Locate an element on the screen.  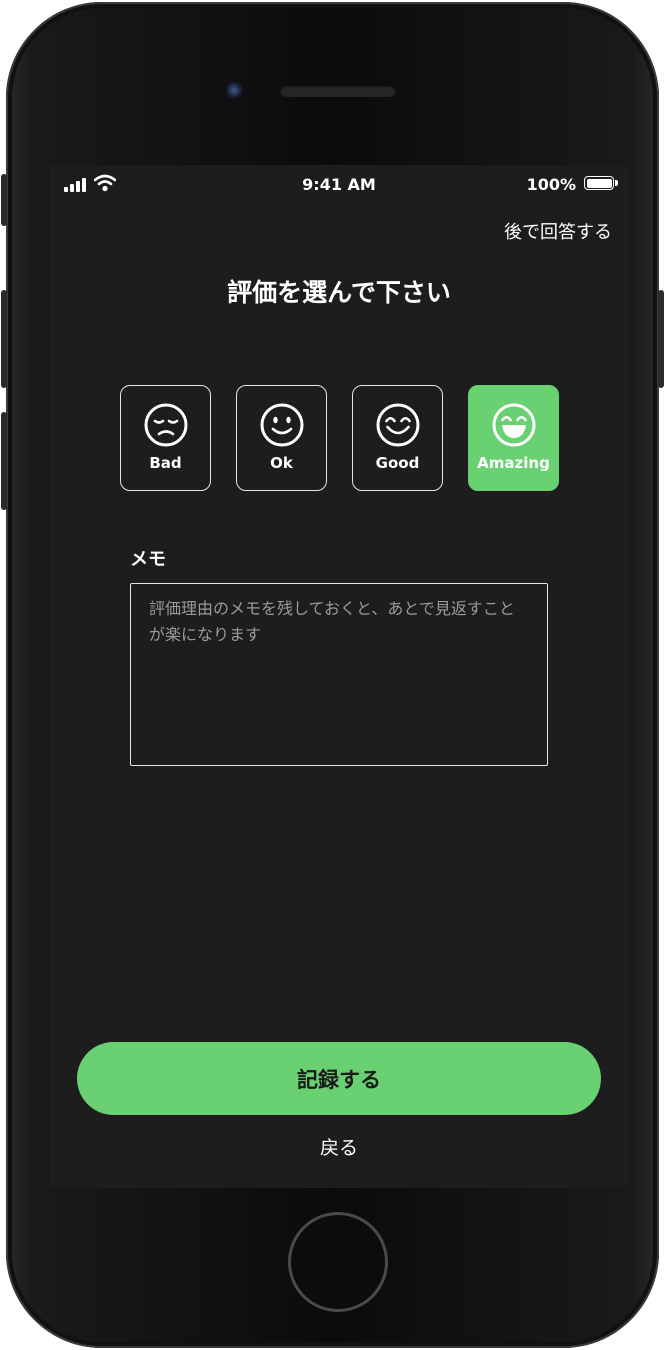
side-button-silent is located at coordinates (4, 200).